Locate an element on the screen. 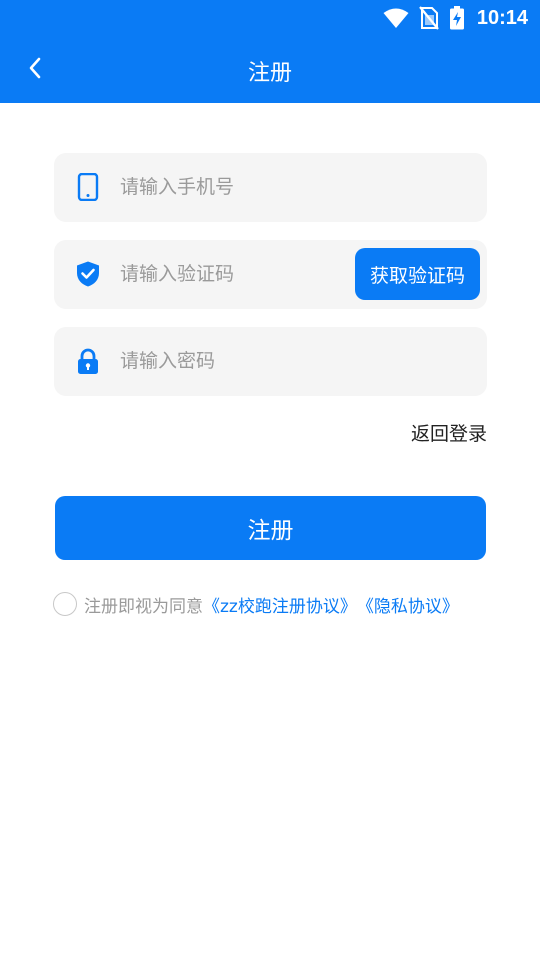 The width and height of the screenshot is (540, 960). terms-link: 《zz校跑注册协议》 is located at coordinates (280, 604).